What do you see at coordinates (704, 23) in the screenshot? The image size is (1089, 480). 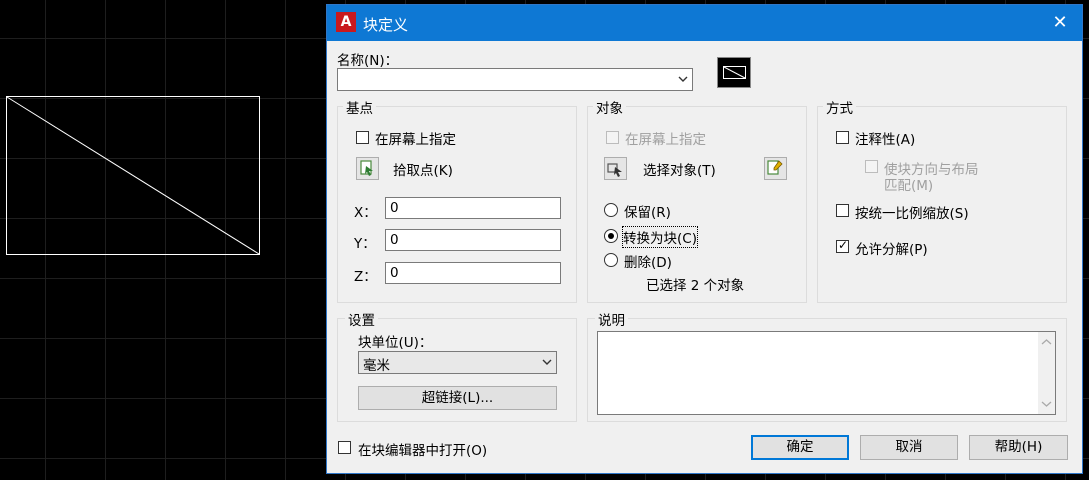 I see `dialog-titlebar: A 块定义 ✕` at bounding box center [704, 23].